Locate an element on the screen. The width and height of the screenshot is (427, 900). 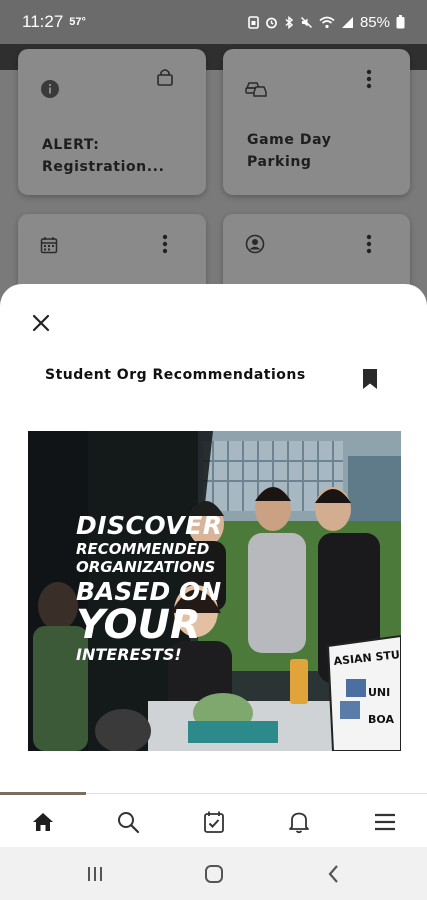
svg-text: UNI is located at coordinates (379, 692).